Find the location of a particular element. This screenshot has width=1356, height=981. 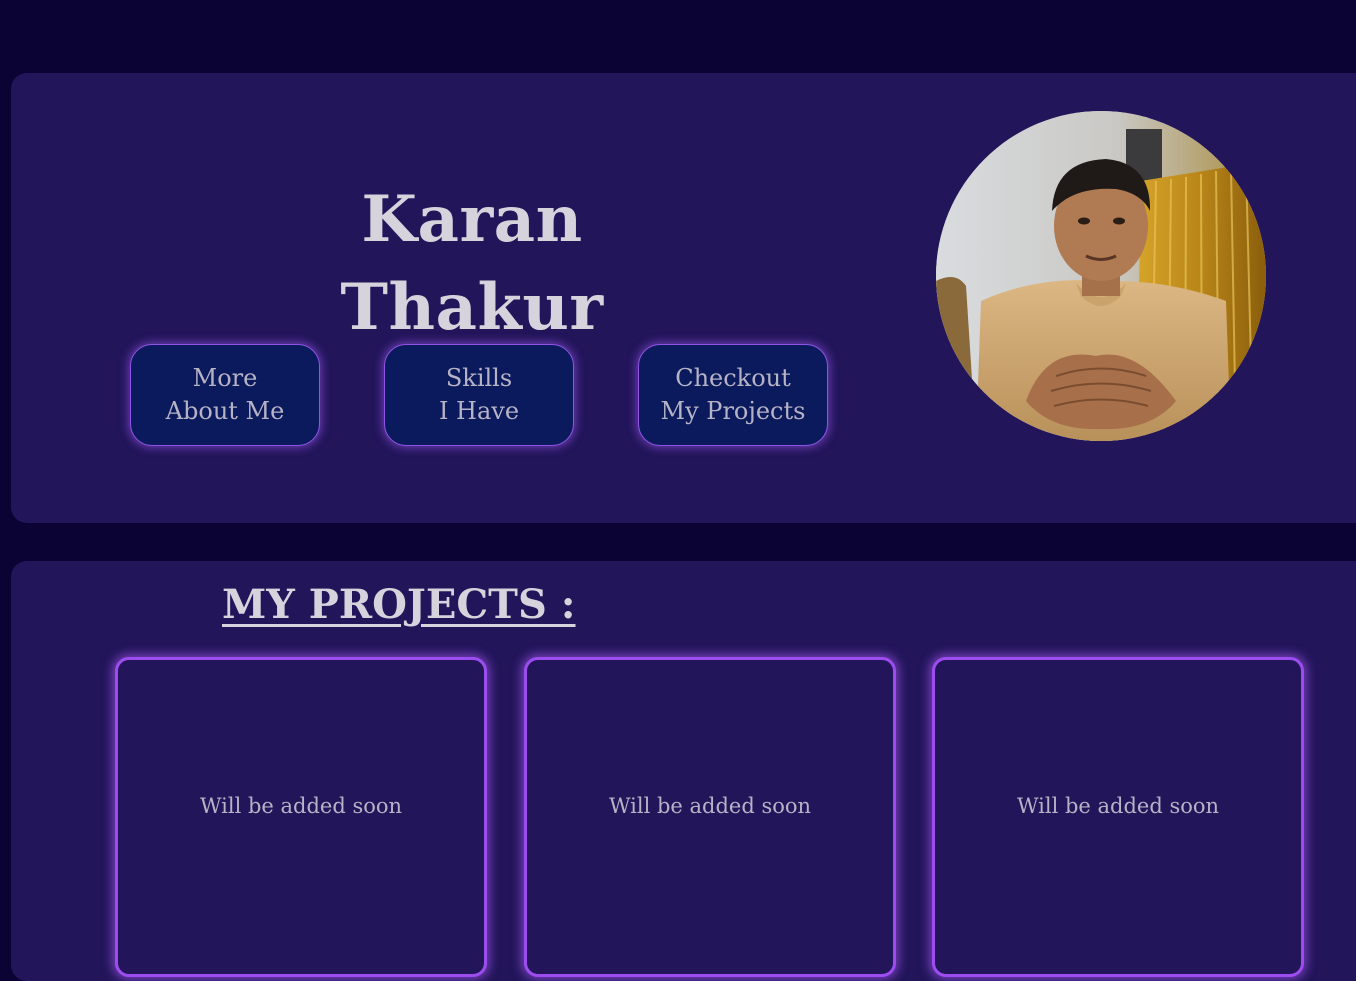

projects-button: Checkout My Projects is located at coordinates (733, 395).